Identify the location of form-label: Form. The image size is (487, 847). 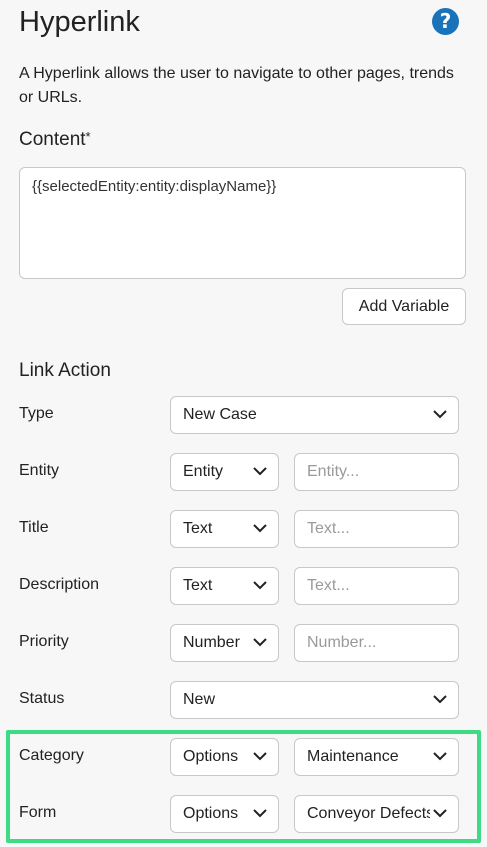
(38, 812).